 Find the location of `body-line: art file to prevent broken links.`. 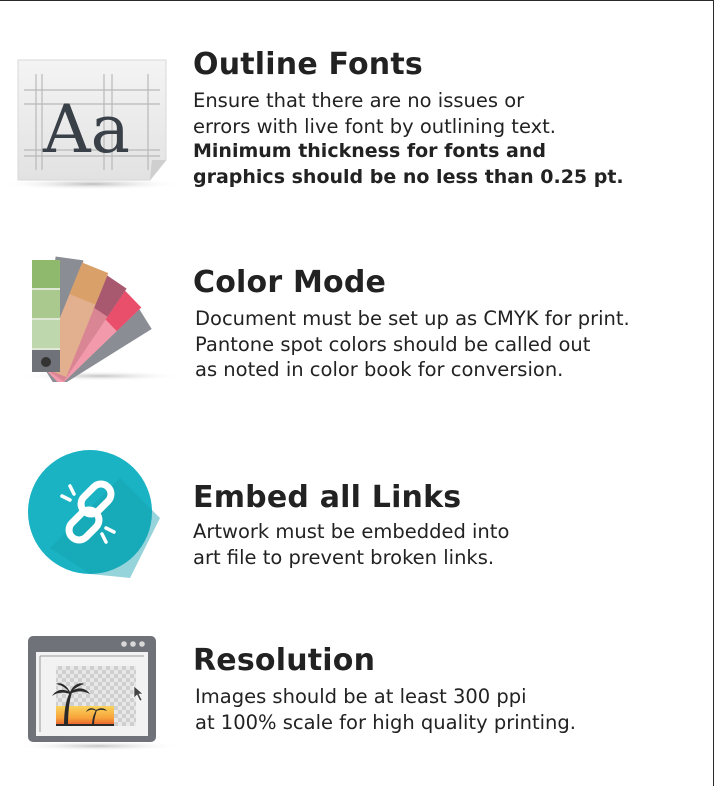

body-line: art file to prevent broken links. is located at coordinates (344, 557).